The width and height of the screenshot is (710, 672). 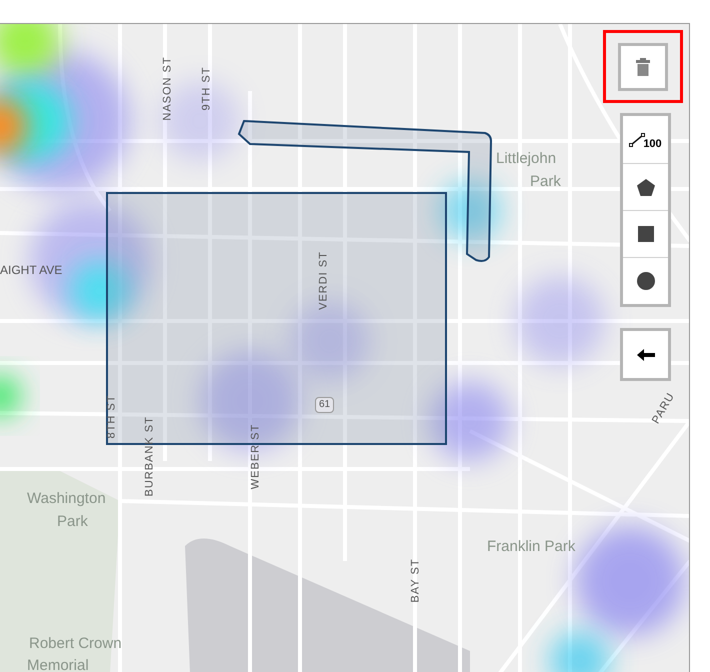 I want to click on park-label: Robert Crown, so click(x=75, y=643).